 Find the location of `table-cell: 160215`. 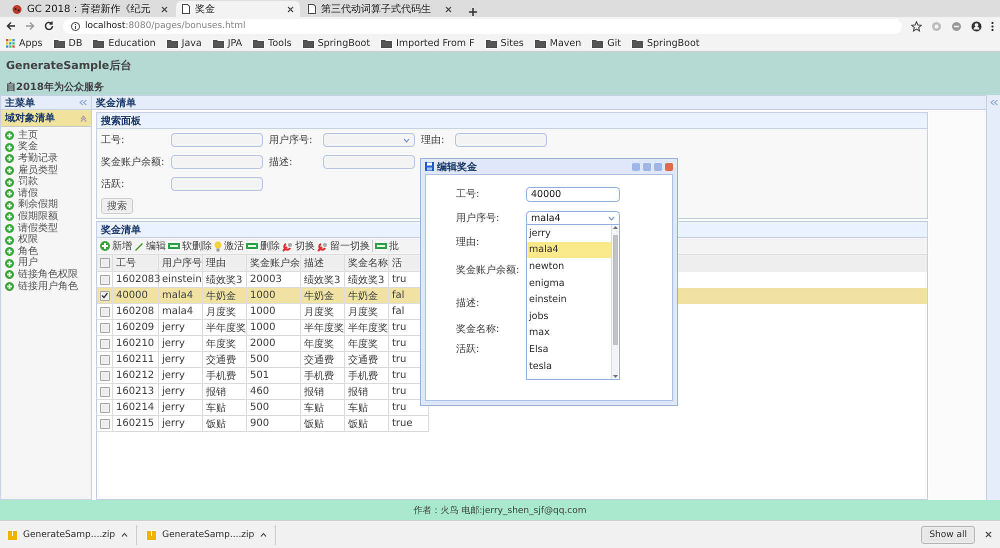

table-cell: 160215 is located at coordinates (136, 424).